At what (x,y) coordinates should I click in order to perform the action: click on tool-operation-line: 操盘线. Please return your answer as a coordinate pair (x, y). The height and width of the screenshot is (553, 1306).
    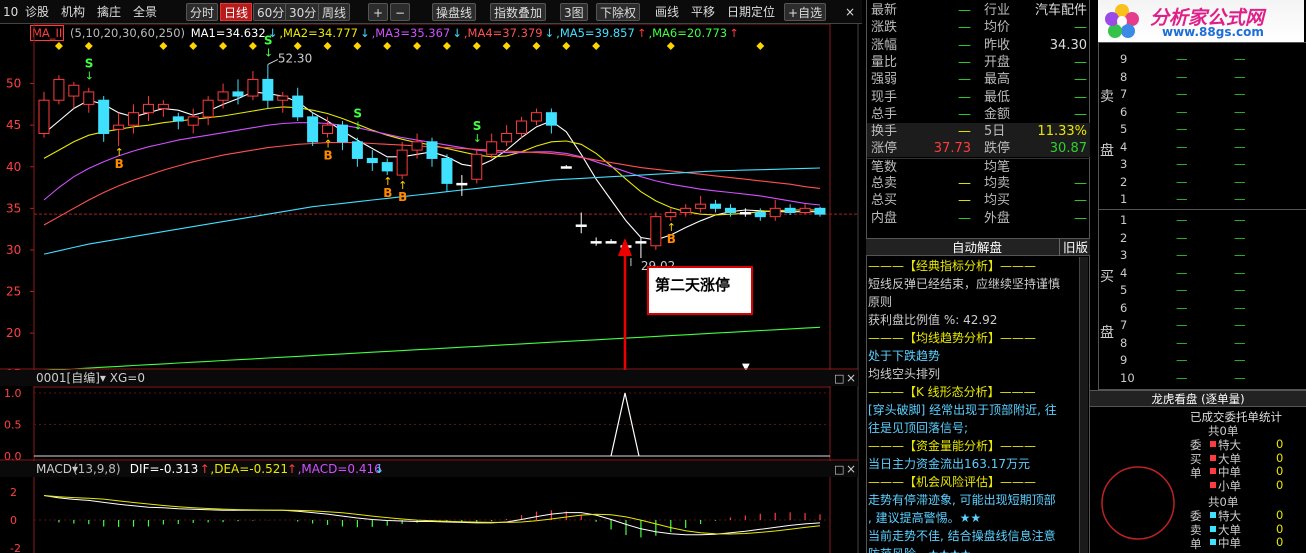
    Looking at the image, I should click on (454, 12).